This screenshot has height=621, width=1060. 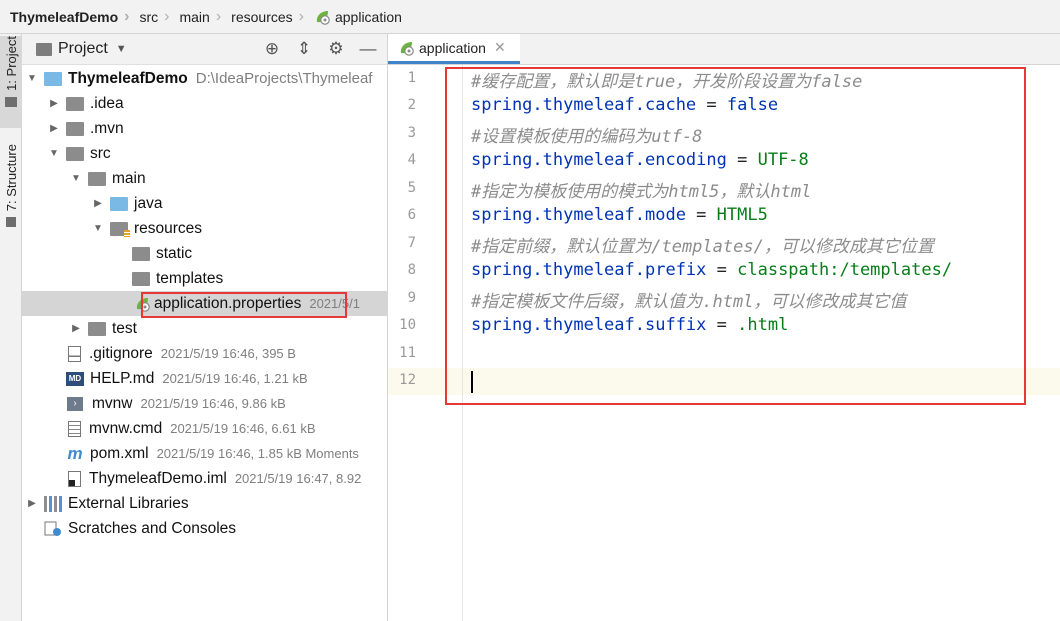 What do you see at coordinates (411, 133) in the screenshot?
I see `line-number: 3` at bounding box center [411, 133].